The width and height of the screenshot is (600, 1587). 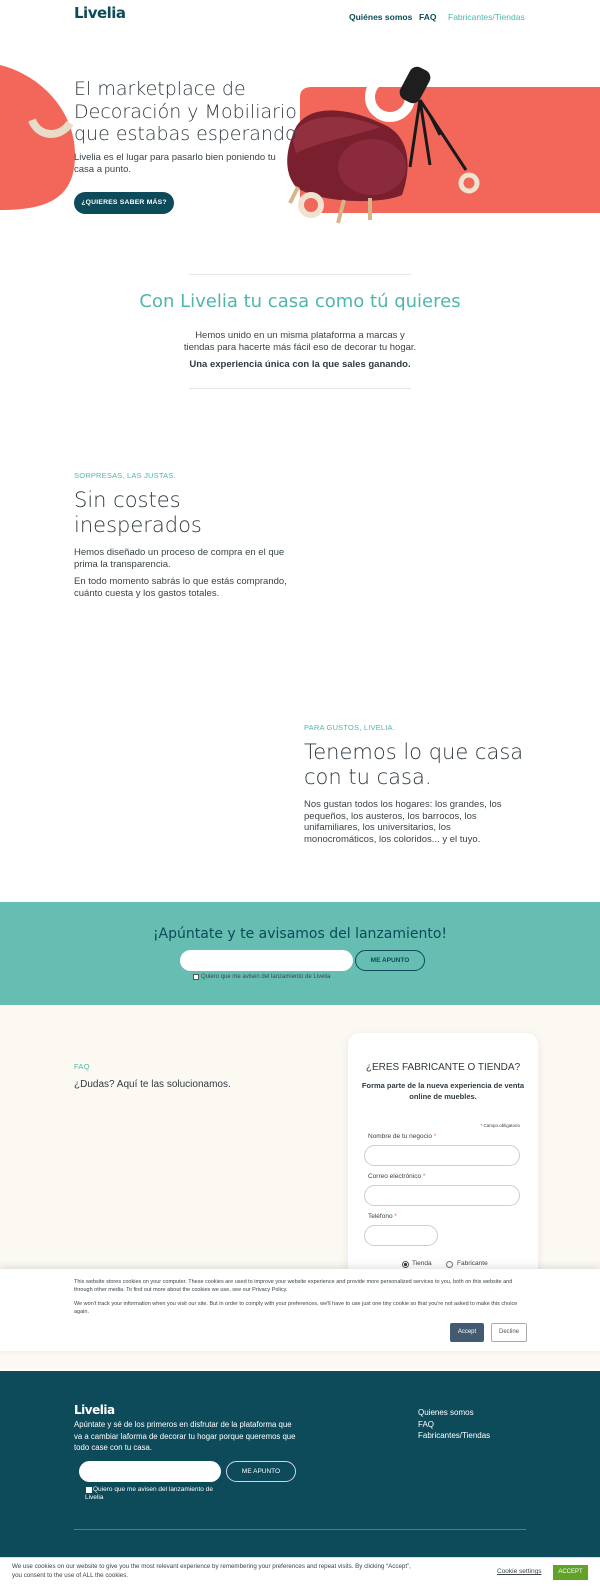 What do you see at coordinates (152, 1084) in the screenshot?
I see `faq-title: ¿Dudas? Aquí te las solucionamos.` at bounding box center [152, 1084].